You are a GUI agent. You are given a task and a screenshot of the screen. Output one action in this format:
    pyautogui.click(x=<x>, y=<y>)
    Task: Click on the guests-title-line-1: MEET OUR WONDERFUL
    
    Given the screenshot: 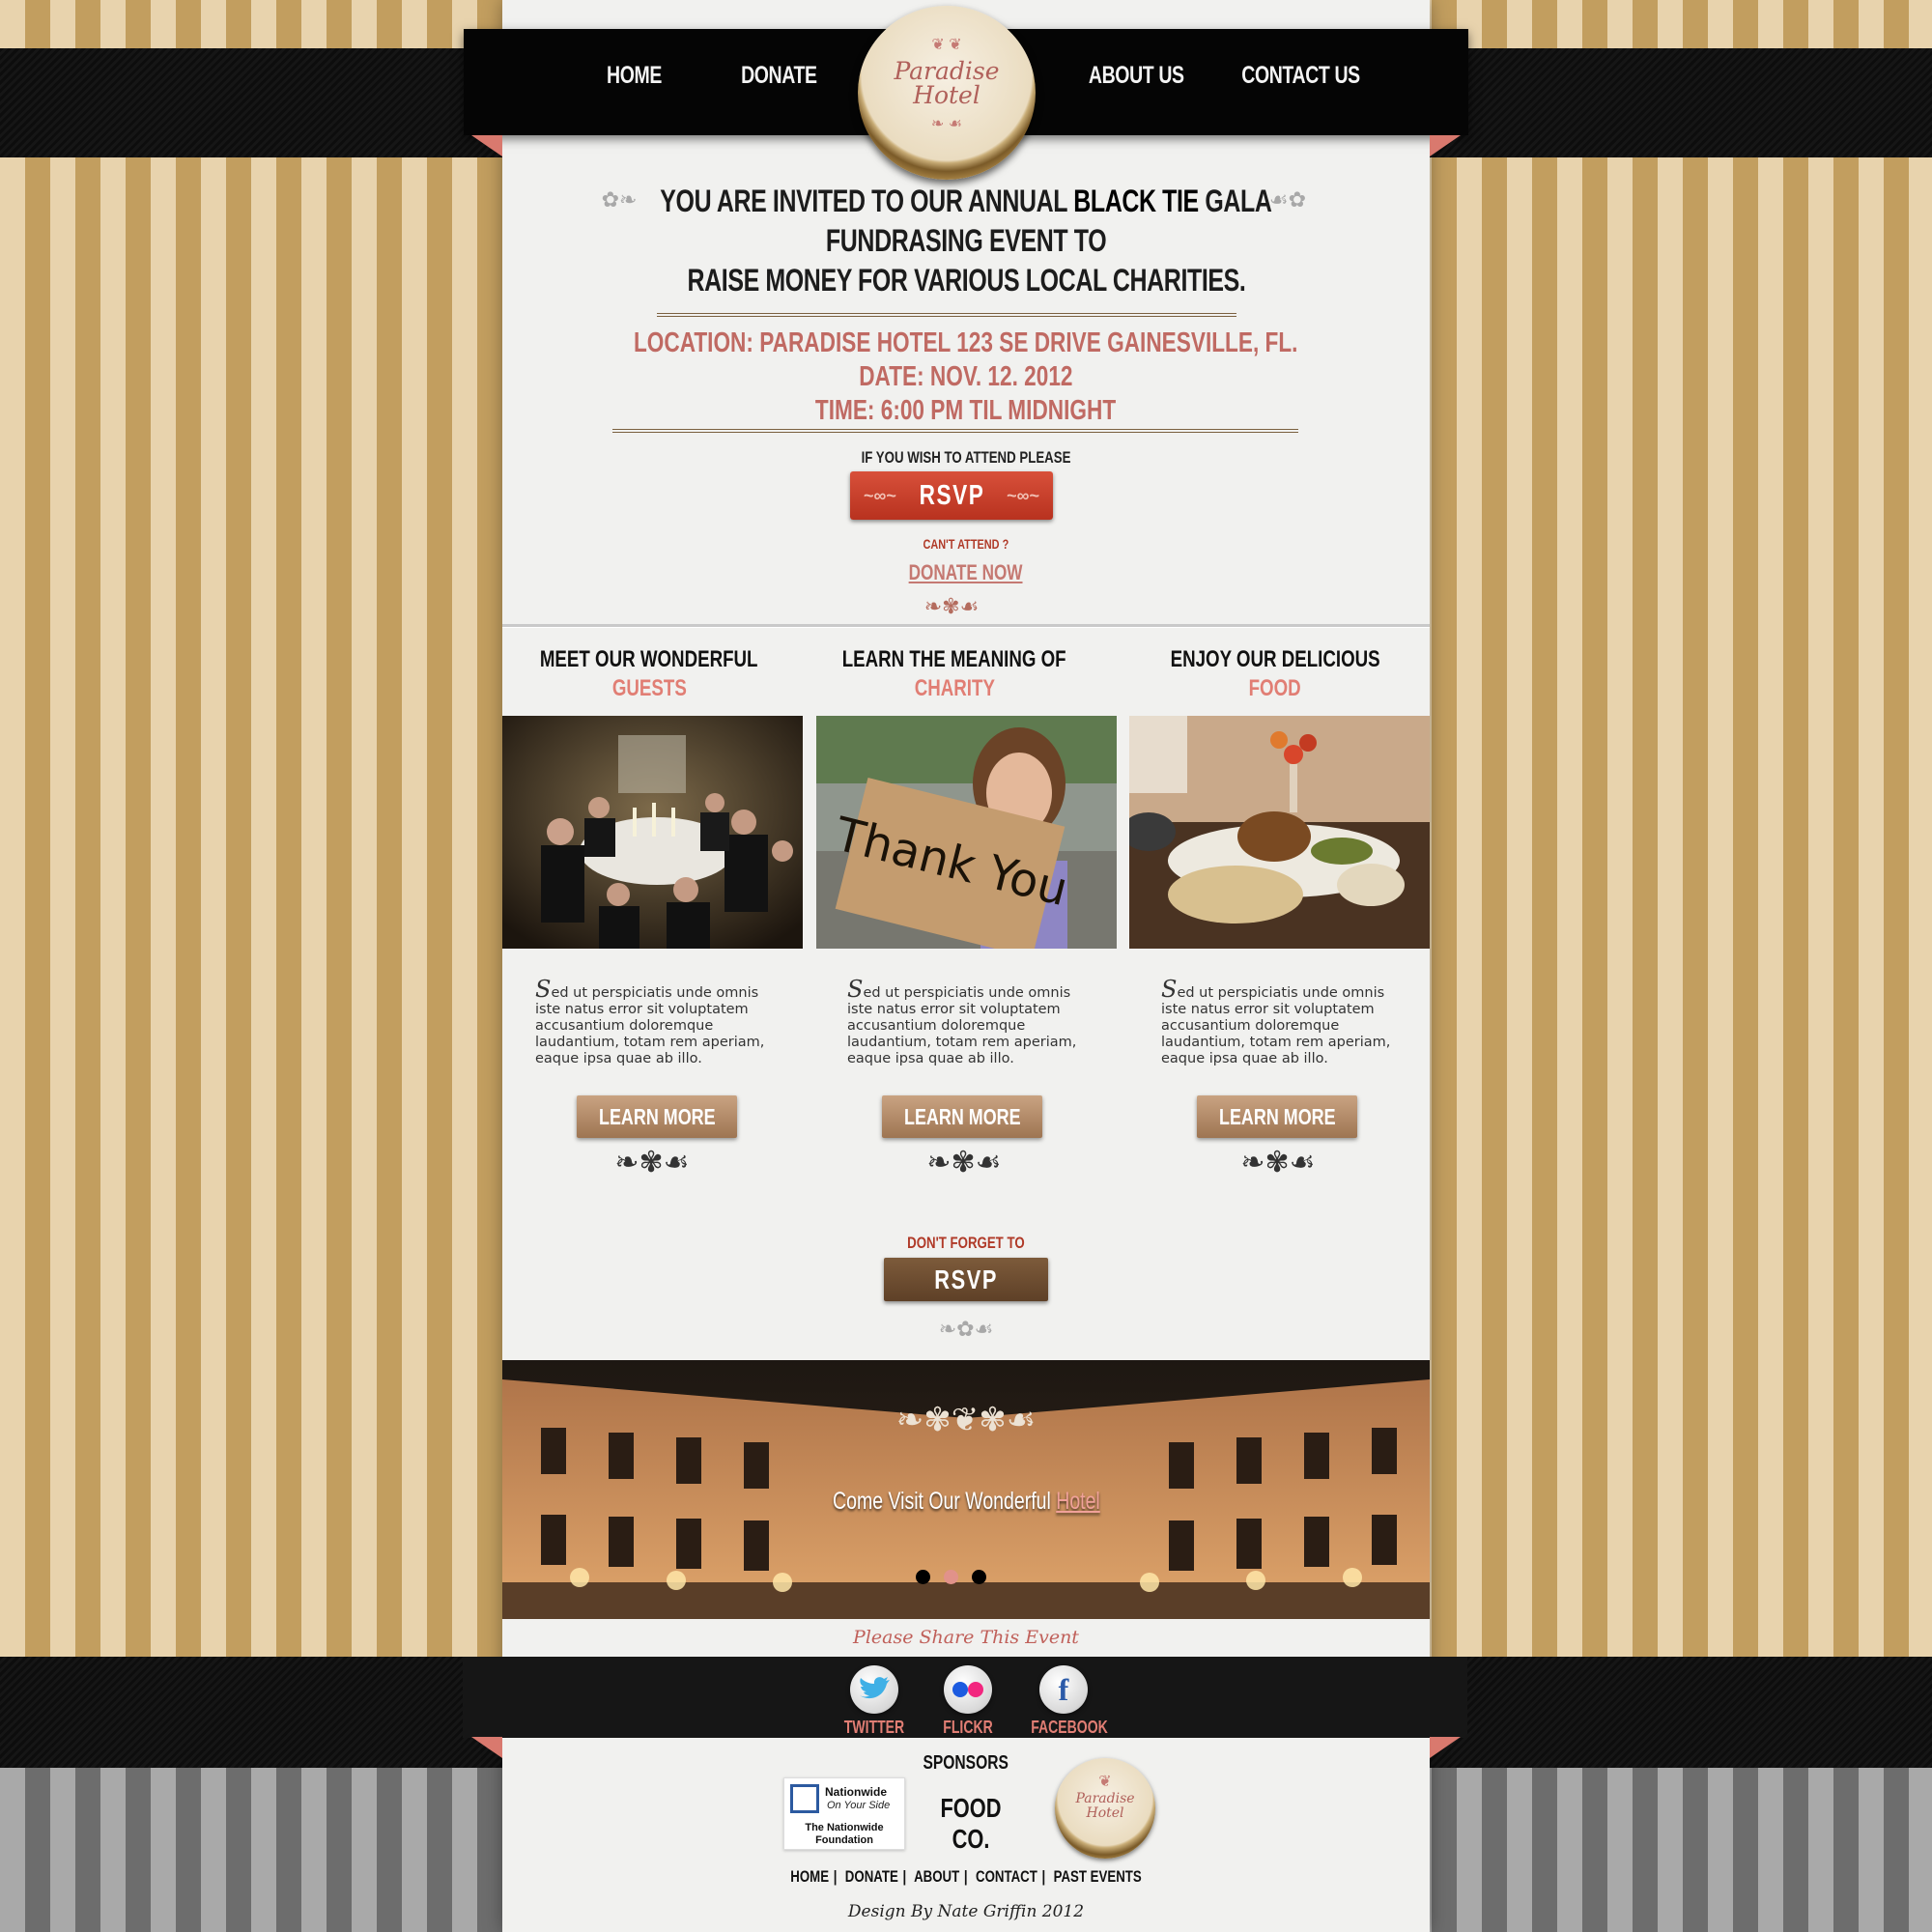 What is the action you would take?
    pyautogui.click(x=649, y=659)
    